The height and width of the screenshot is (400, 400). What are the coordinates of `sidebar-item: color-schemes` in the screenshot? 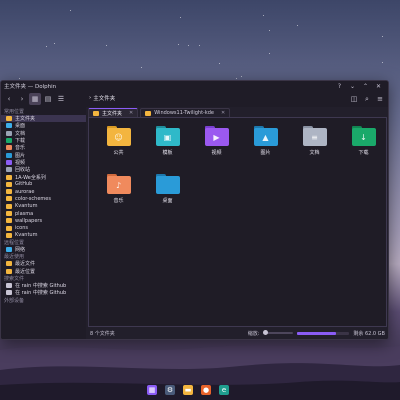 It's located at (43, 198).